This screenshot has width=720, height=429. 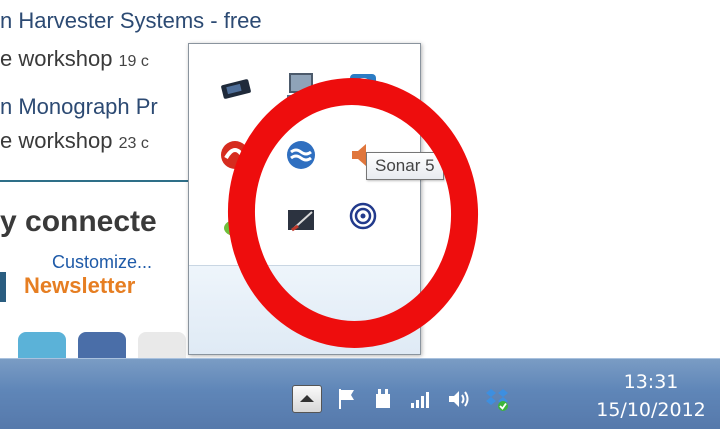 I want to click on show-hidden-icons-button, so click(x=307, y=399).